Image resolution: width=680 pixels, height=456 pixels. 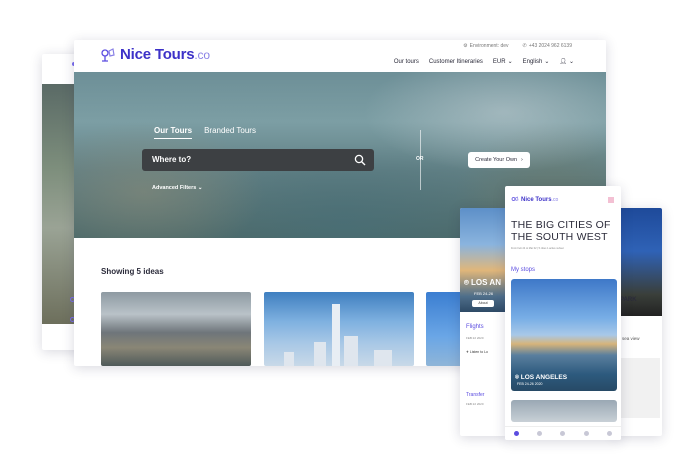 What do you see at coordinates (540, 200) in the screenshot?
I see `mobile-logo-text: Nice Tours.co` at bounding box center [540, 200].